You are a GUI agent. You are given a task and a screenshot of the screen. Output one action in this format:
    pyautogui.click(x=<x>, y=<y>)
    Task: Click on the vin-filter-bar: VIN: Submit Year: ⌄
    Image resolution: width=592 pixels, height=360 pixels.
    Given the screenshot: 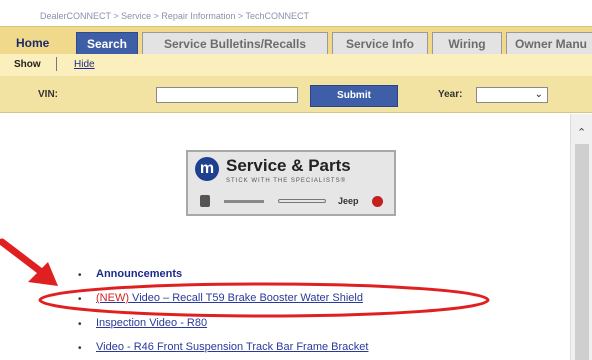 What is the action you would take?
    pyautogui.click(x=296, y=94)
    